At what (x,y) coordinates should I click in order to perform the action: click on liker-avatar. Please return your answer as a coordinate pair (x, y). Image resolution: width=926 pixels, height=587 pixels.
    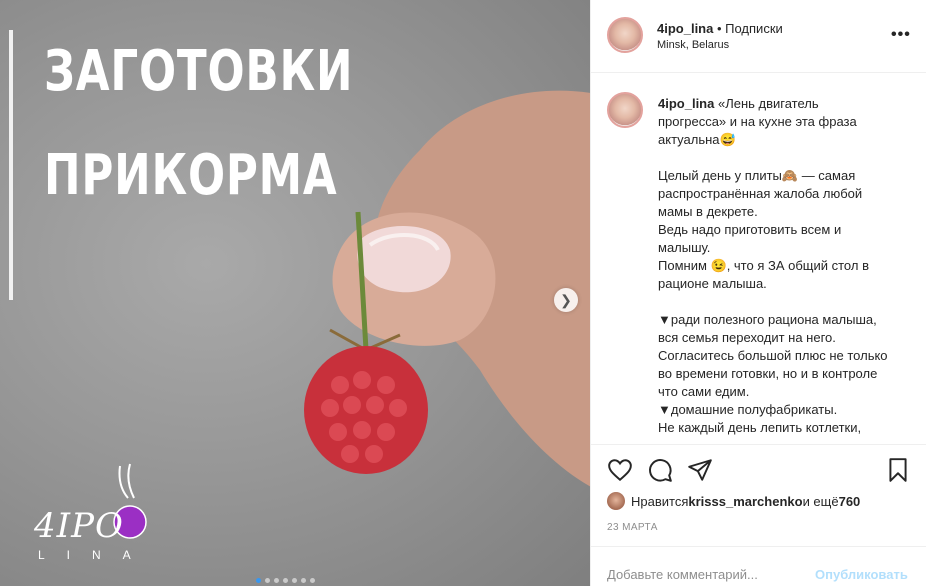
    Looking at the image, I should click on (616, 501).